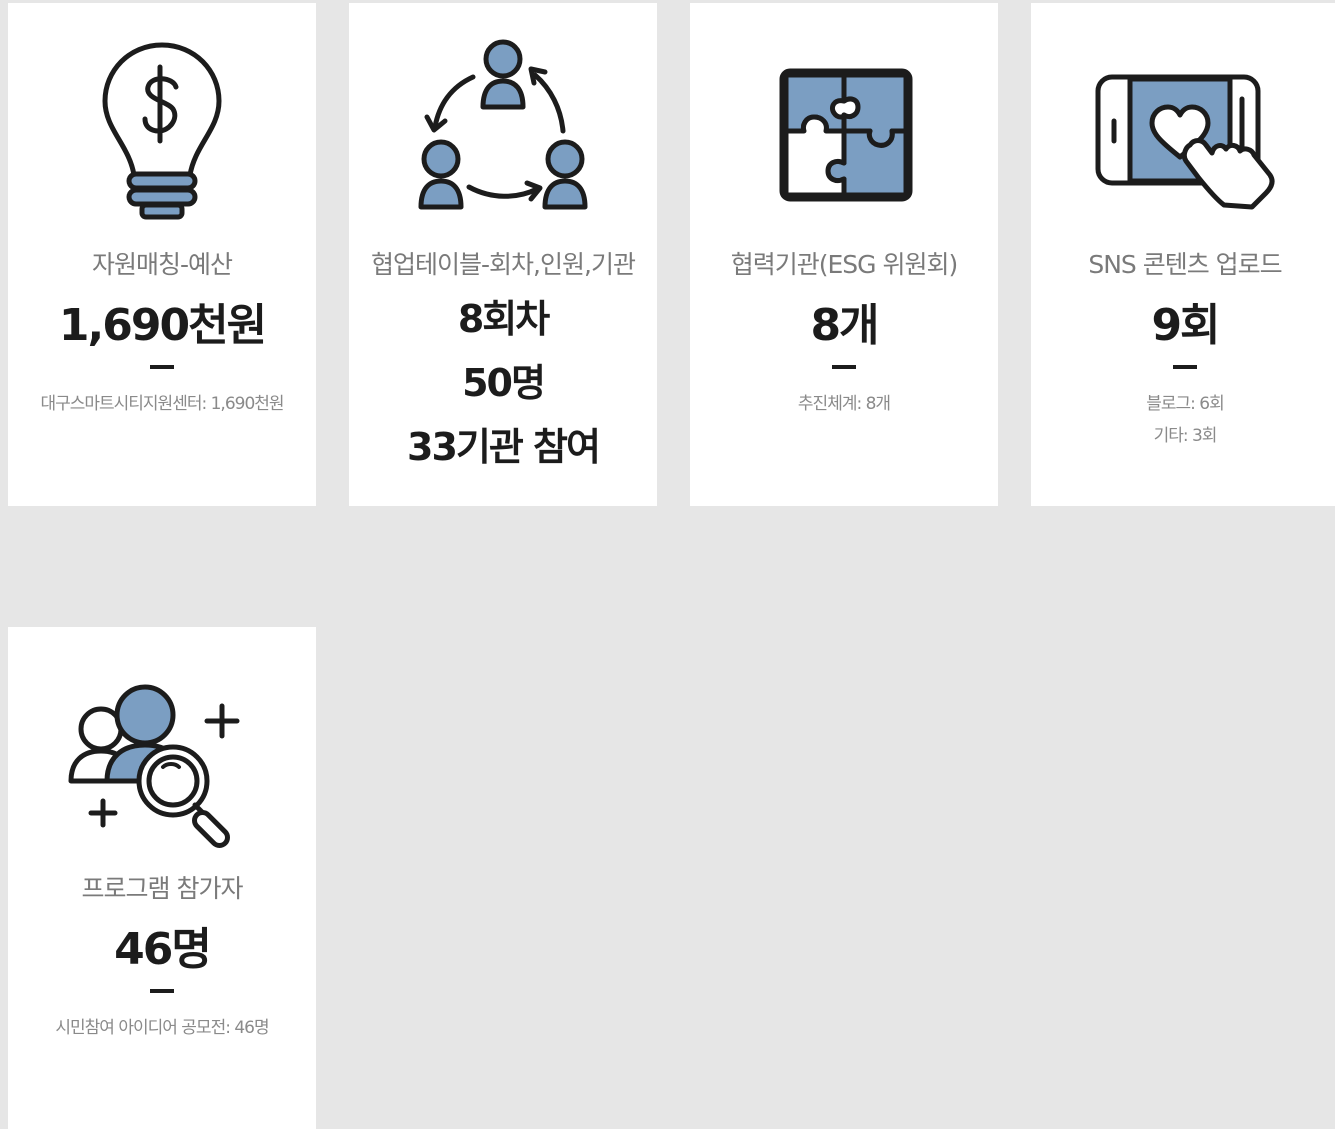  What do you see at coordinates (1185, 264) in the screenshot?
I see `card-label: SNS 콘텐츠 업로드` at bounding box center [1185, 264].